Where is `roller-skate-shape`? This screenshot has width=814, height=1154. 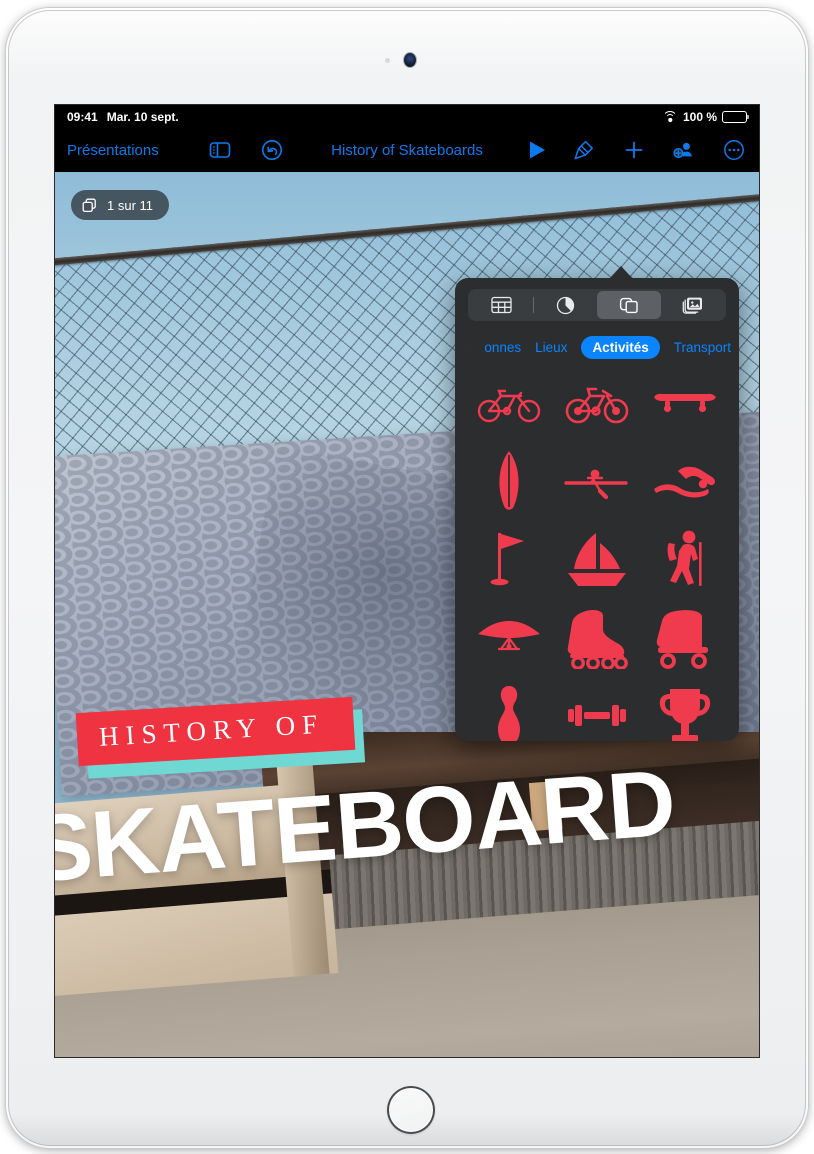 roller-skate-shape is located at coordinates (685, 638).